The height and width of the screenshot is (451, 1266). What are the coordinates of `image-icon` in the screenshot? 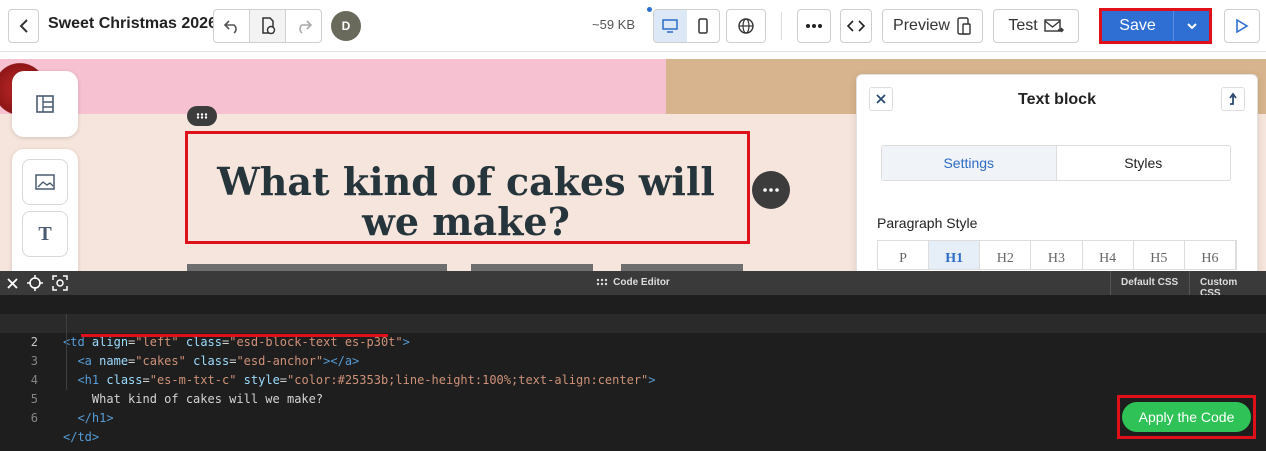 It's located at (45, 182).